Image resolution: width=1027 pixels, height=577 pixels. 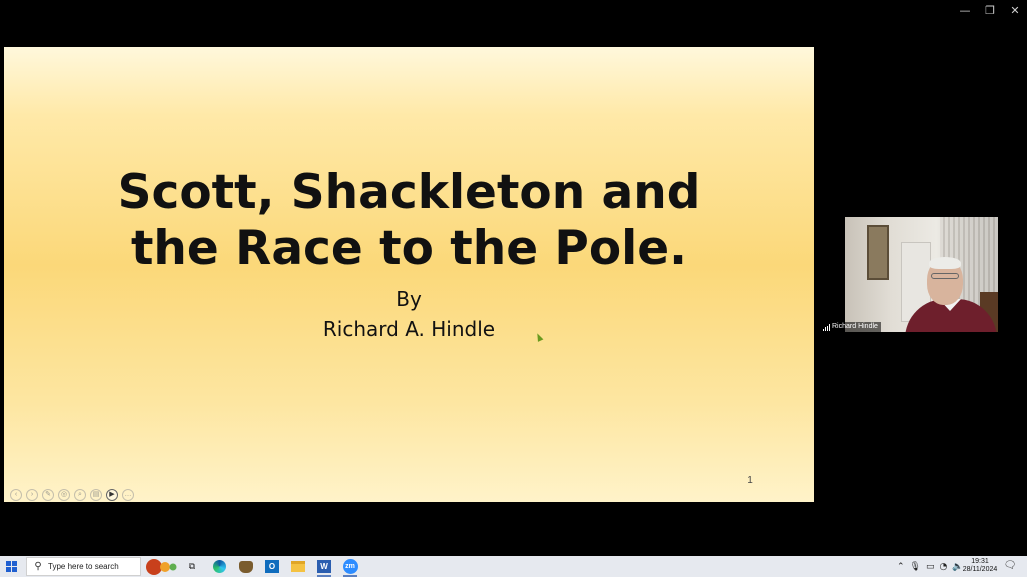 I want to click on participant-video, so click(x=921, y=274).